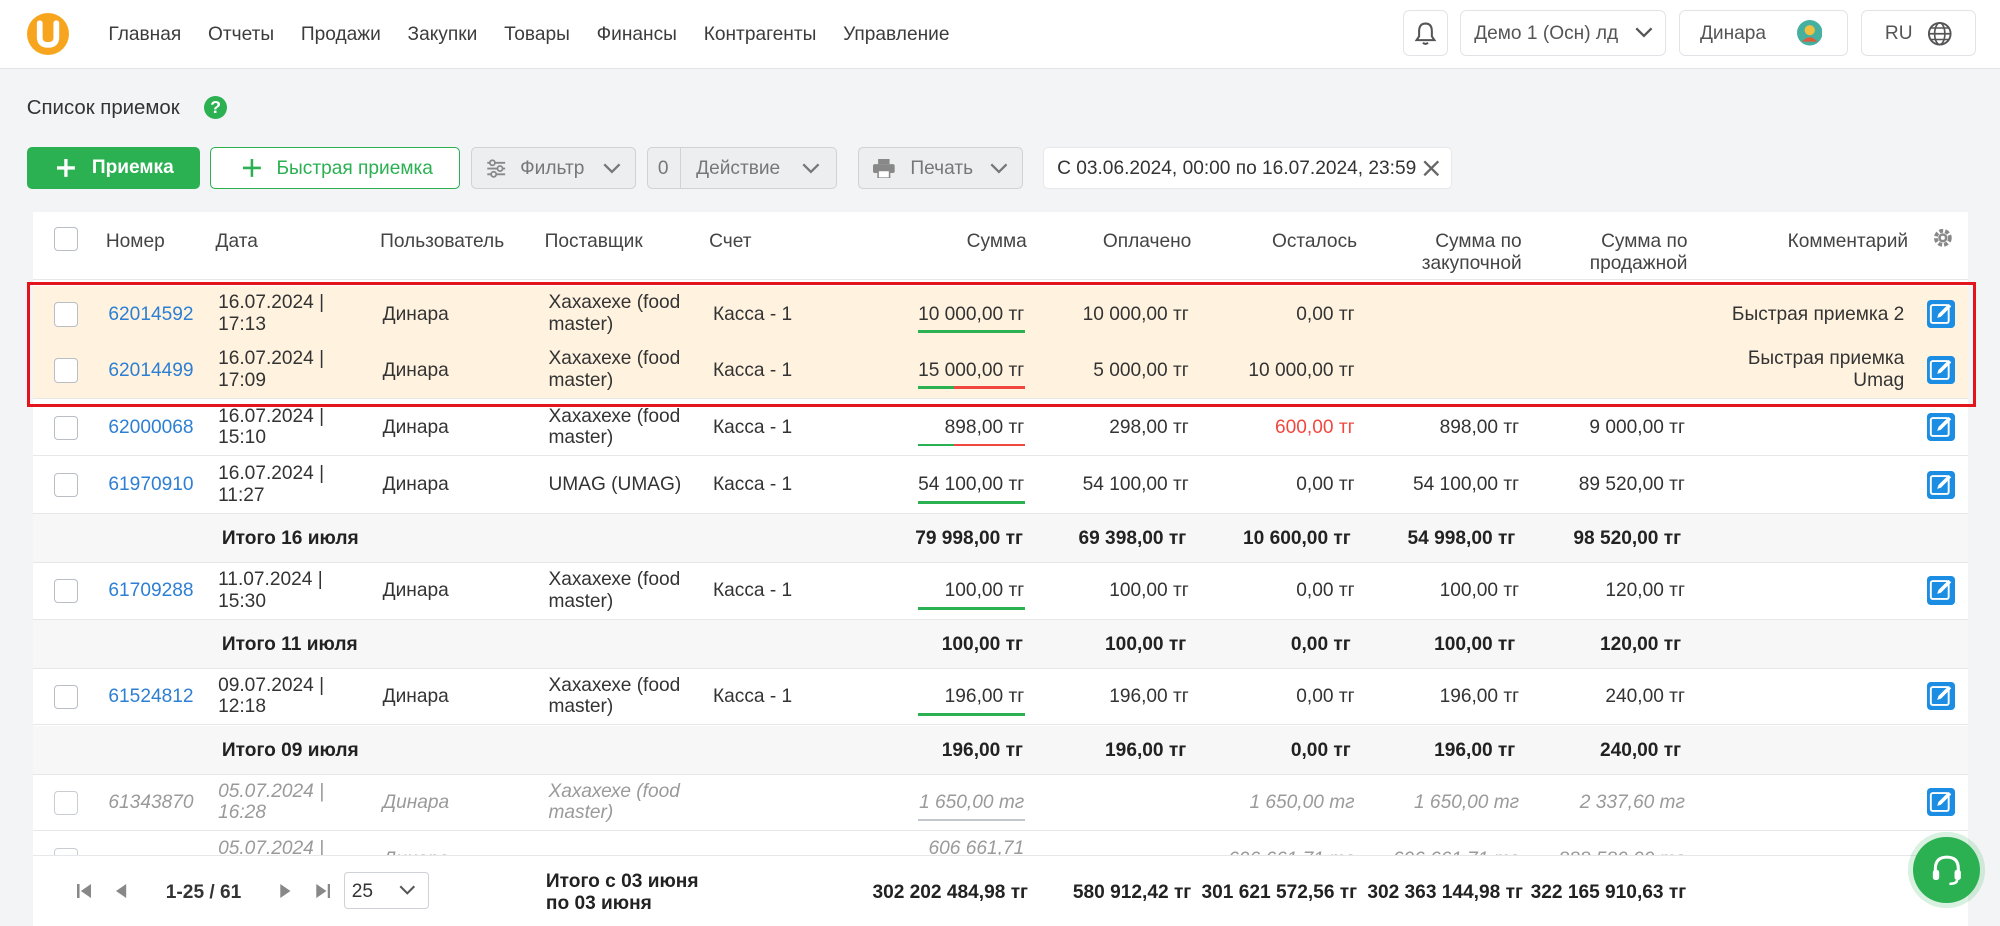  I want to click on nav-item-finance: Финансы, so click(637, 35).